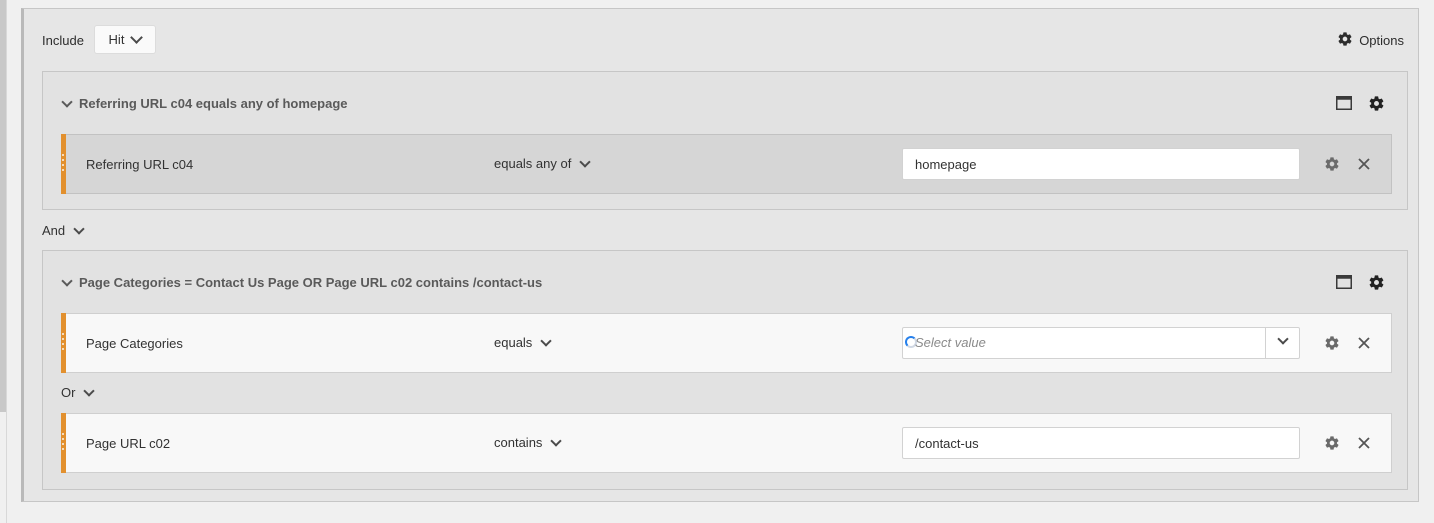  What do you see at coordinates (54, 230) in the screenshot?
I see `logic-label: And` at bounding box center [54, 230].